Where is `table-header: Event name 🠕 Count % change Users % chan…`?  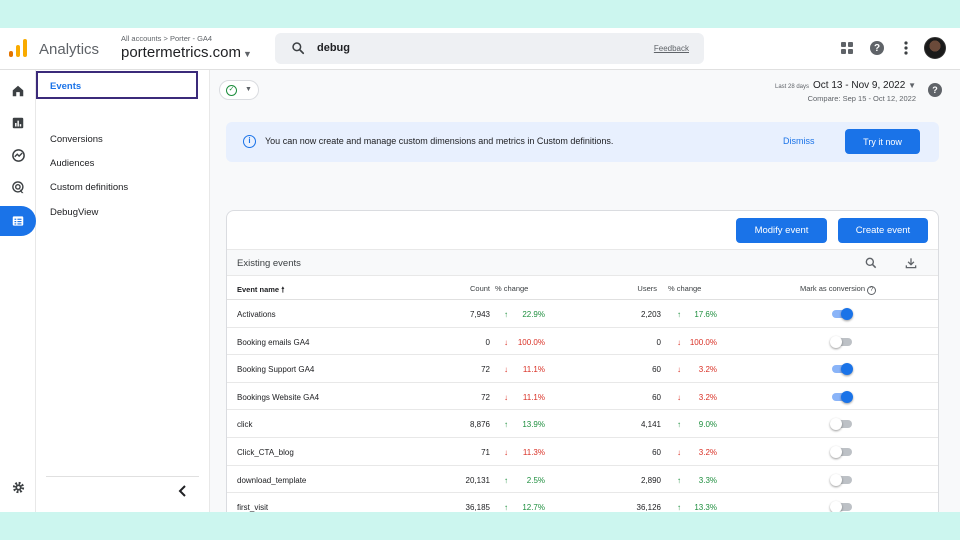
table-header: Event name 🠕 Count % change Users % chan… is located at coordinates (582, 288).